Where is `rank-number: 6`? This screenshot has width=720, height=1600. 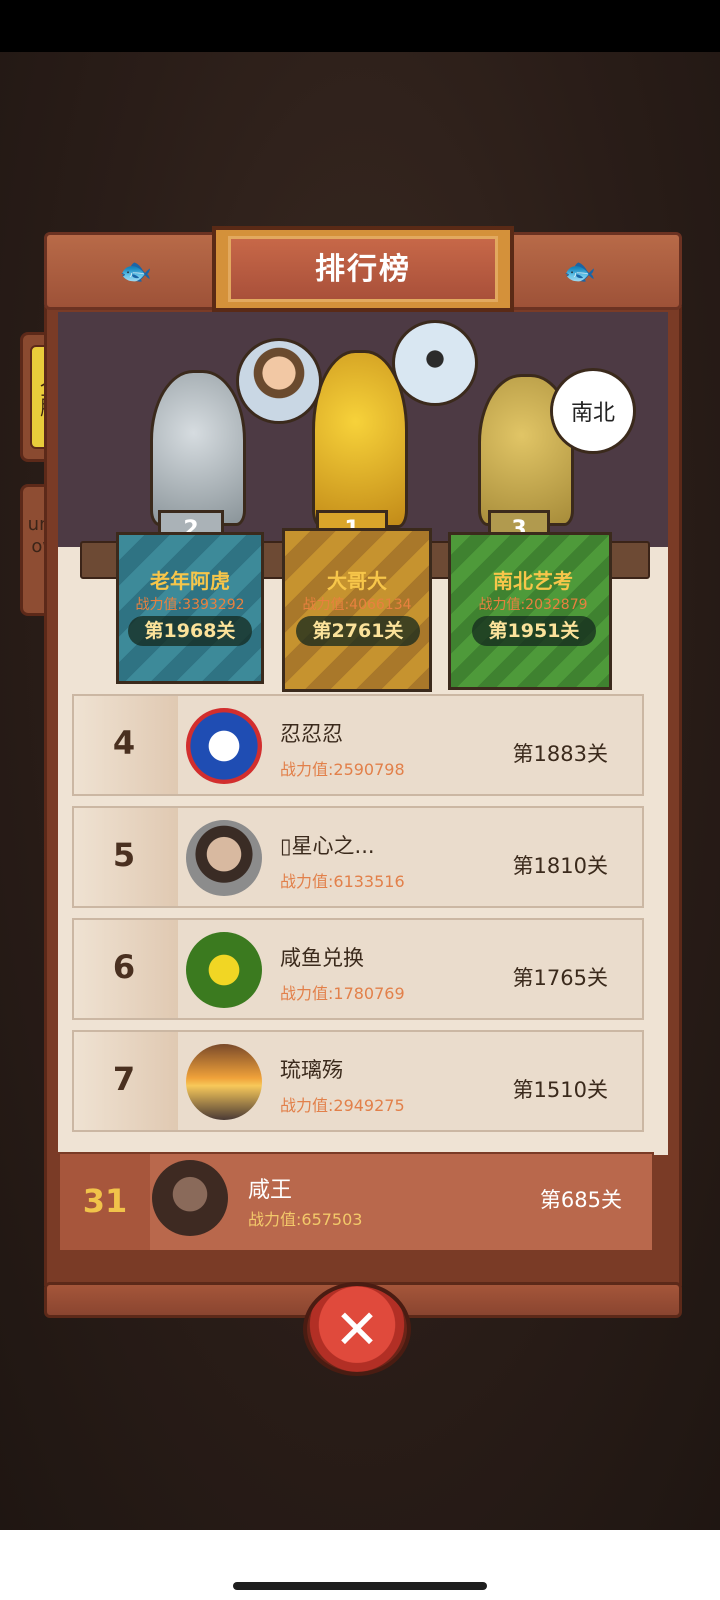 rank-number: 6 is located at coordinates (124, 967).